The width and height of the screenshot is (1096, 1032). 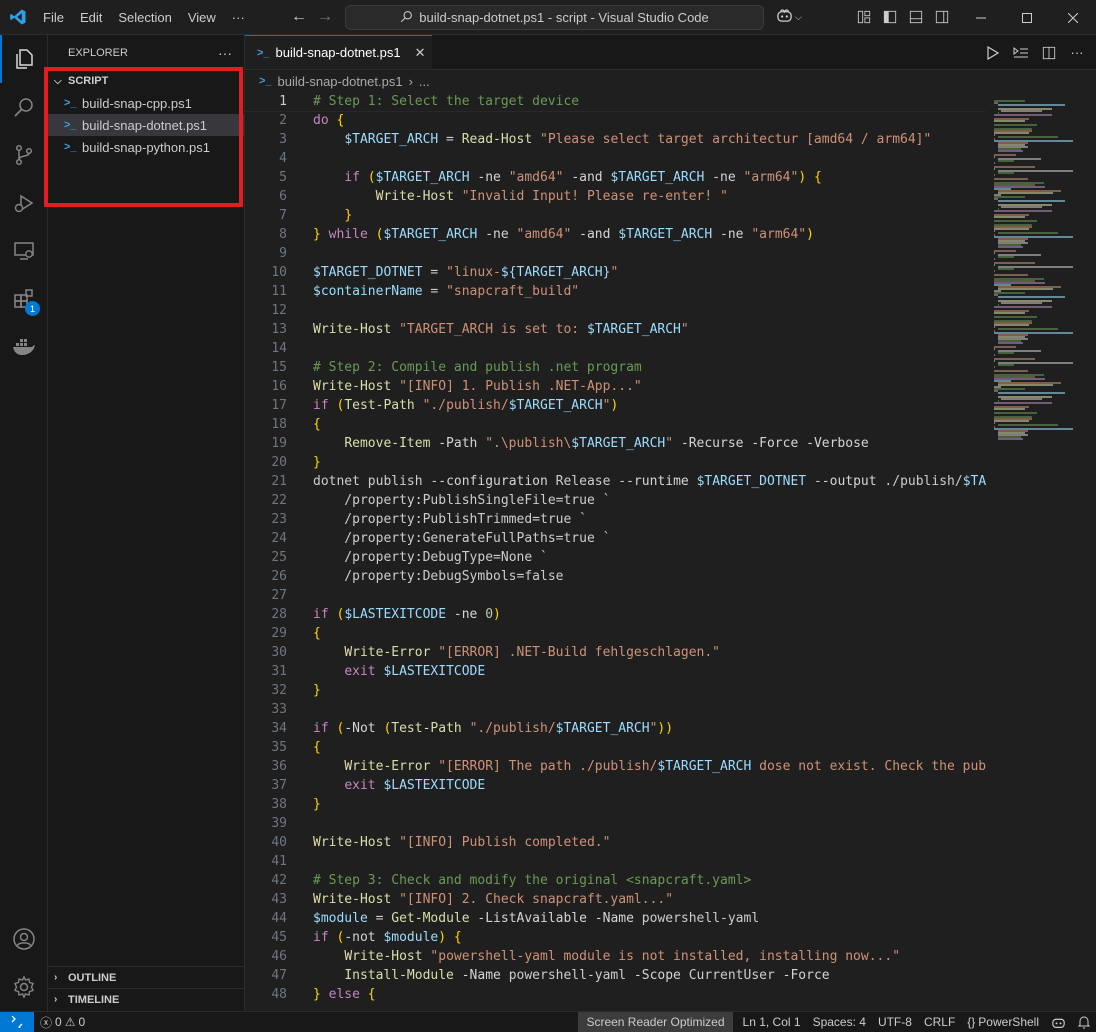 I want to click on language-mode: {} PowerShell, so click(x=1003, y=1022).